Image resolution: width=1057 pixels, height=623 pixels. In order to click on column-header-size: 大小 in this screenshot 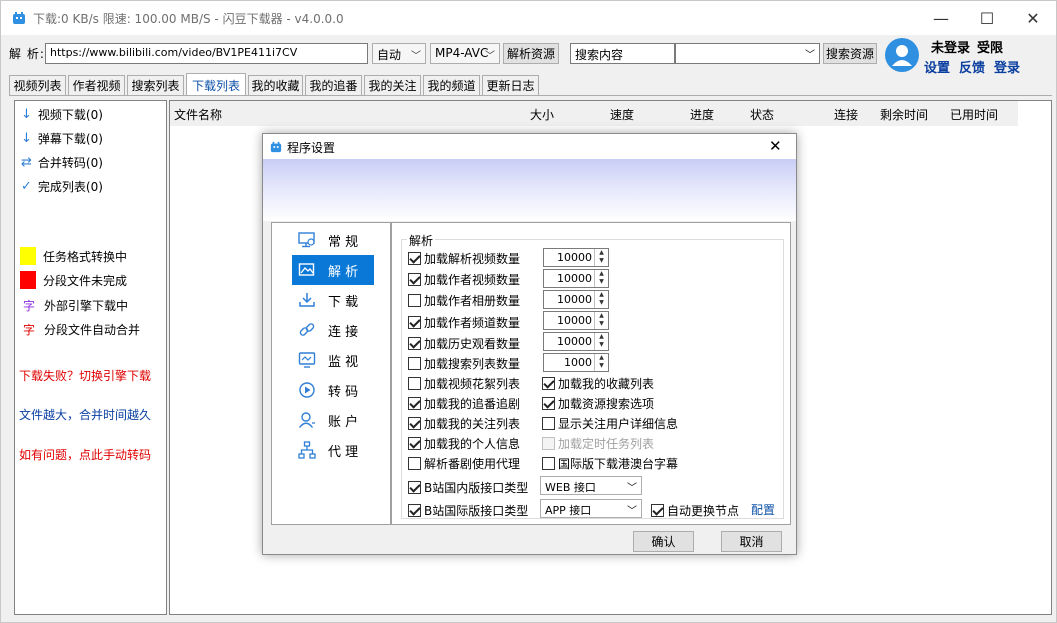, I will do `click(542, 114)`.